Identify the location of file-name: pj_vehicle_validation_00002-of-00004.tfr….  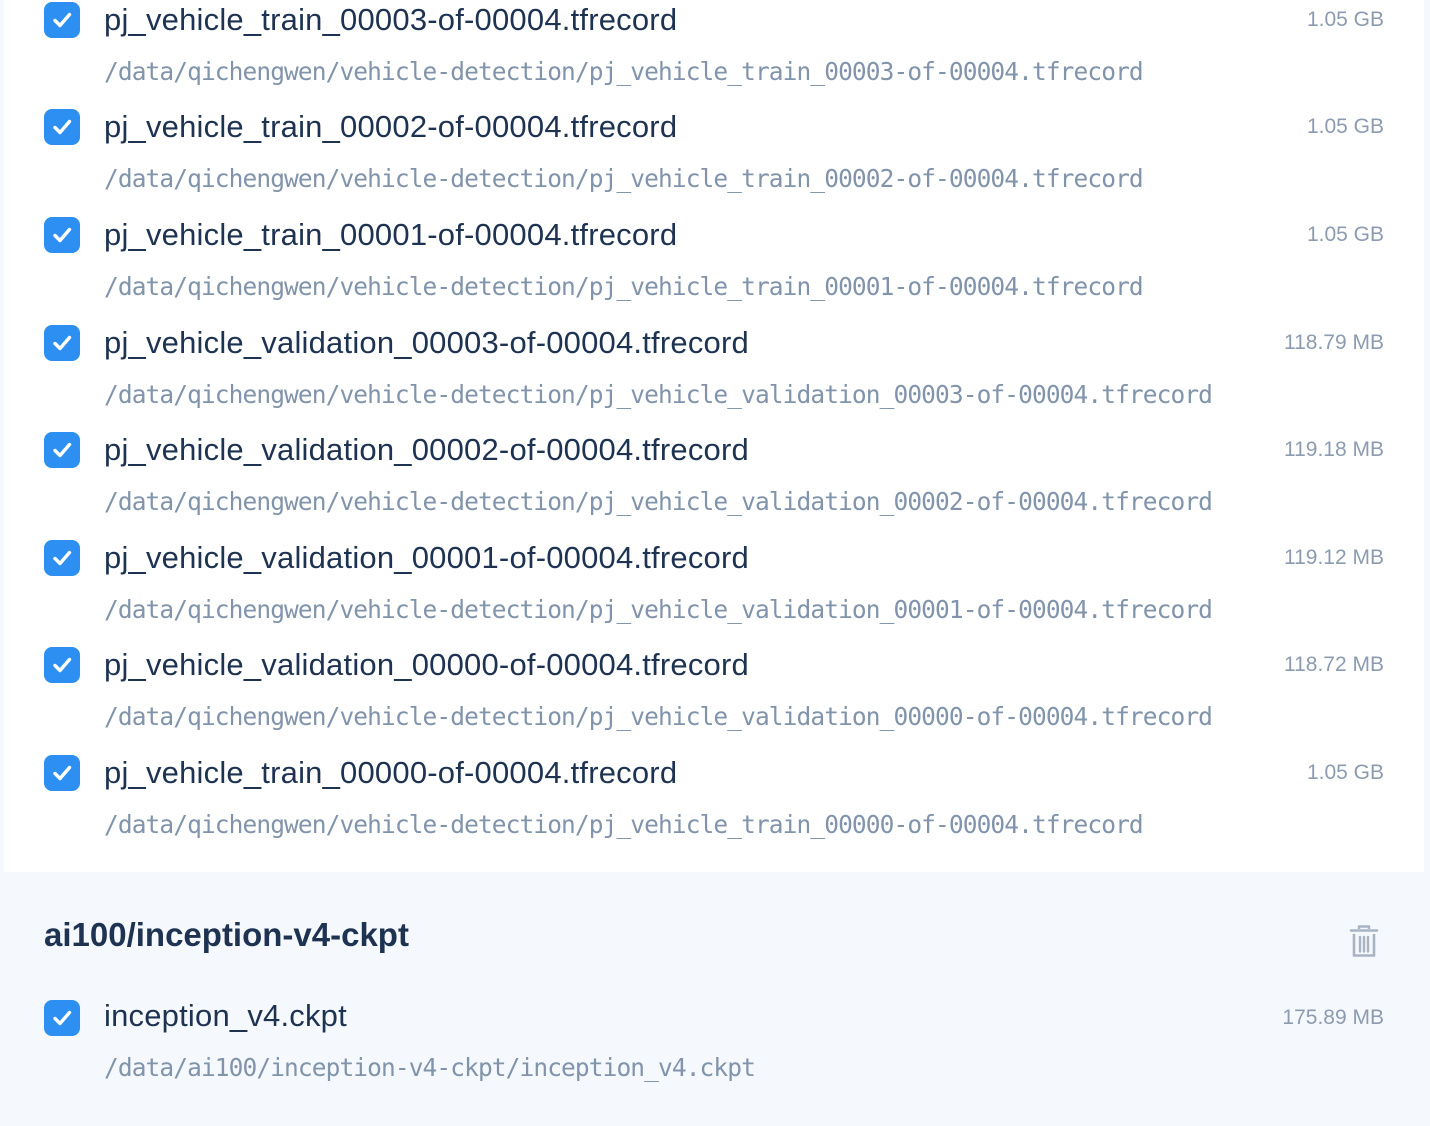
(426, 449).